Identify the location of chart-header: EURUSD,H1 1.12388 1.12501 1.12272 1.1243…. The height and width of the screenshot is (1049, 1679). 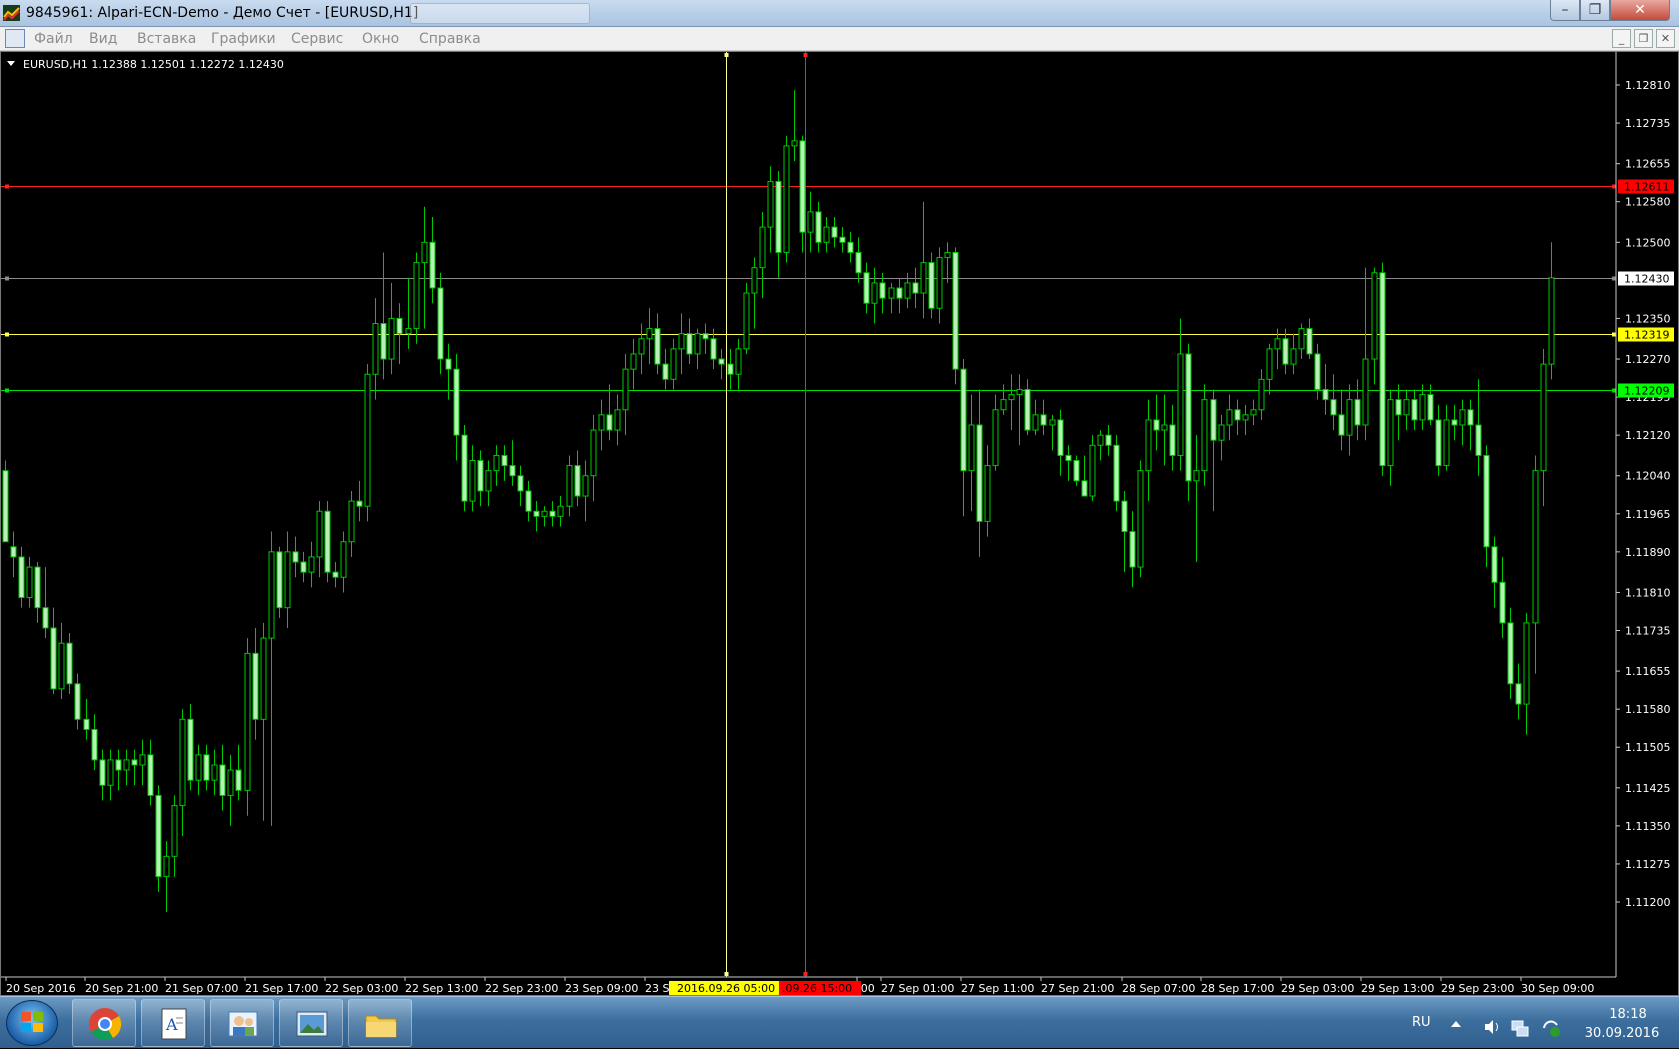
(153, 64).